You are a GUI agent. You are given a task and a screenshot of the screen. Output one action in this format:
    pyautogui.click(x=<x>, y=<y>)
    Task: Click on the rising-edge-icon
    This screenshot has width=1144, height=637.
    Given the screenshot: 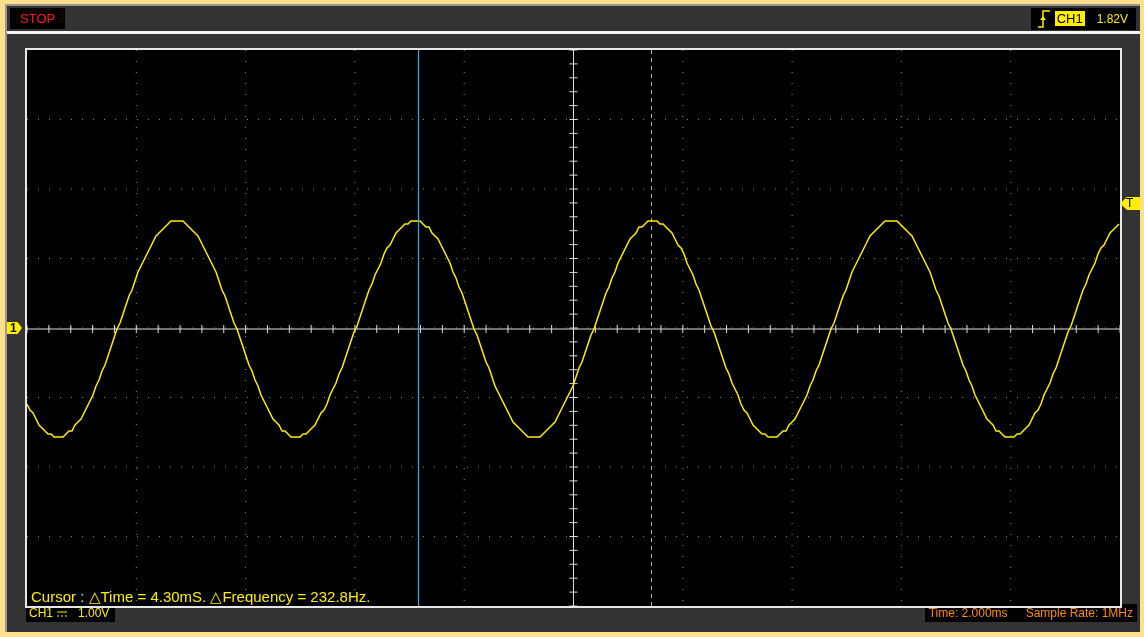 What is the action you would take?
    pyautogui.click(x=1043, y=18)
    